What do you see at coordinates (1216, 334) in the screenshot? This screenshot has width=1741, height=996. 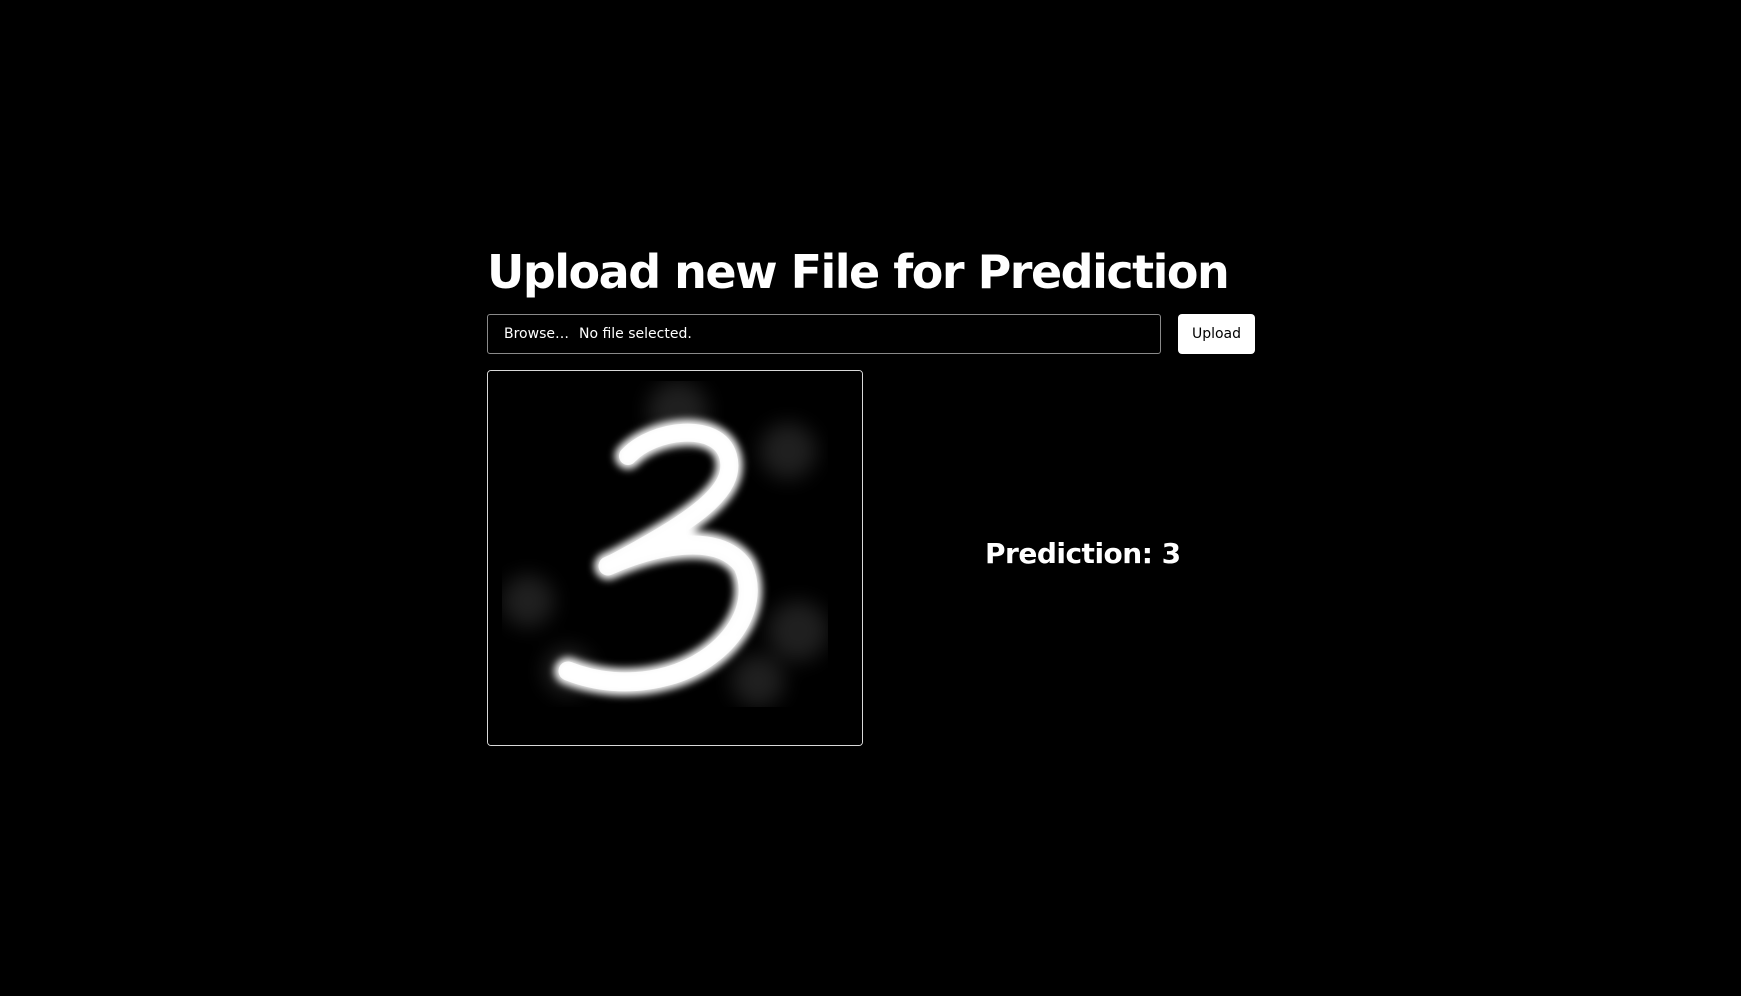 I see `upload-button: Upload` at bounding box center [1216, 334].